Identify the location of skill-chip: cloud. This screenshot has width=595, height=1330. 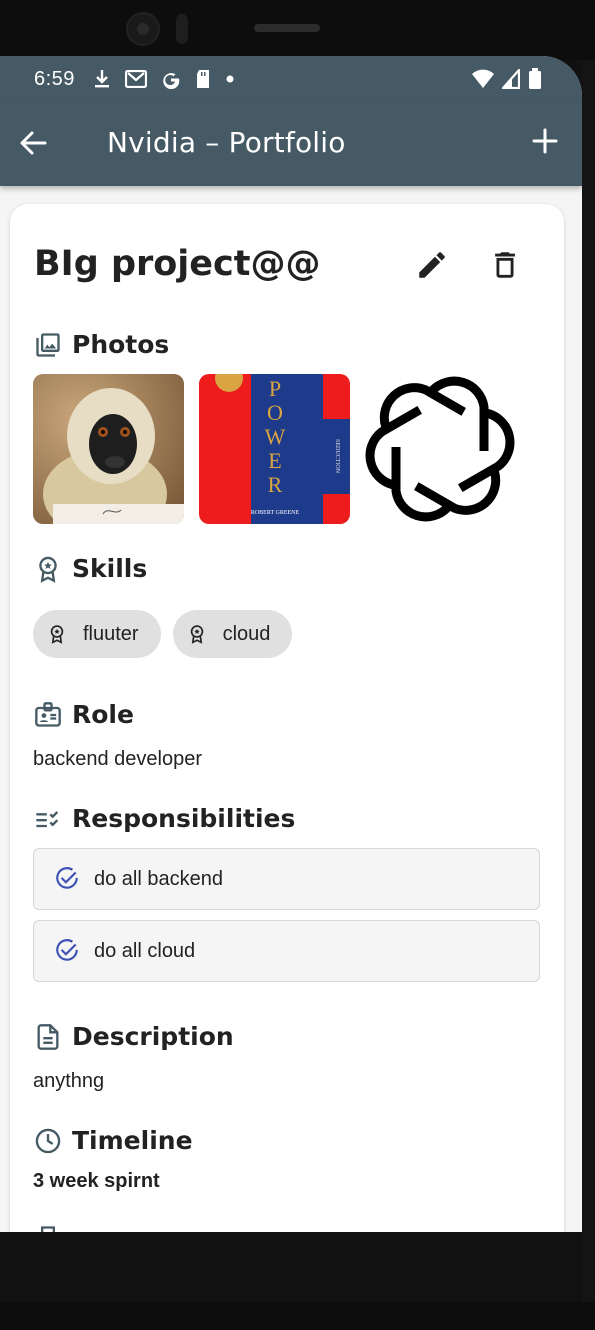
(232, 634).